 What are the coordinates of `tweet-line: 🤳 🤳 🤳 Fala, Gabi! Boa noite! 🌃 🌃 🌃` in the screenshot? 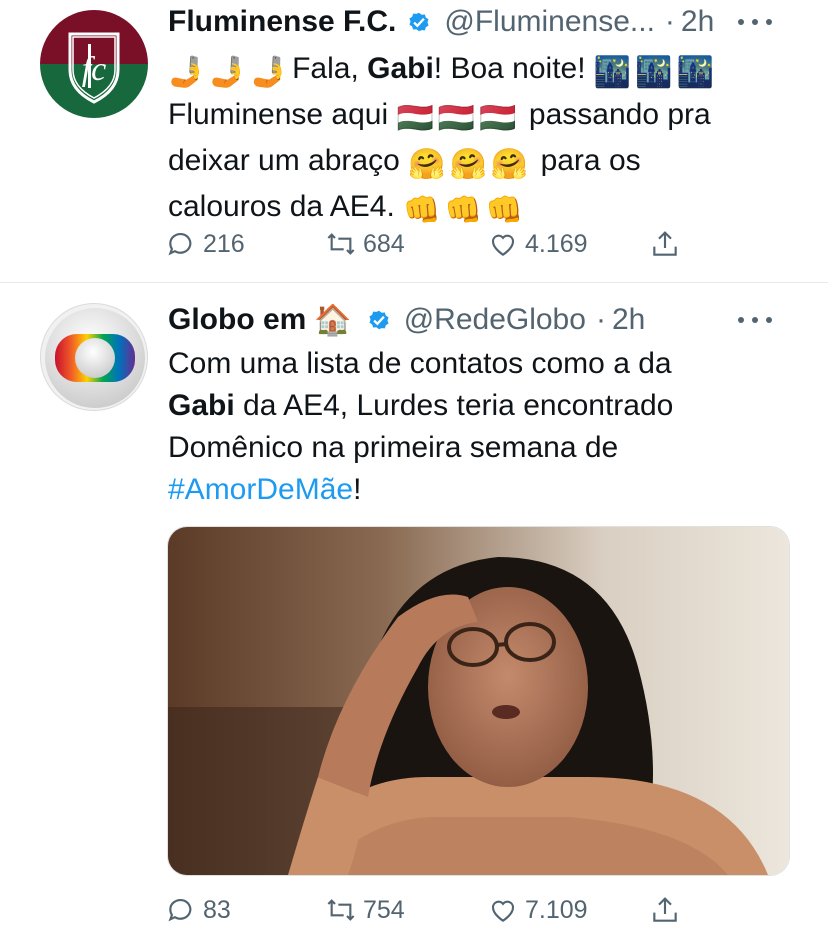 It's located at (478, 71).